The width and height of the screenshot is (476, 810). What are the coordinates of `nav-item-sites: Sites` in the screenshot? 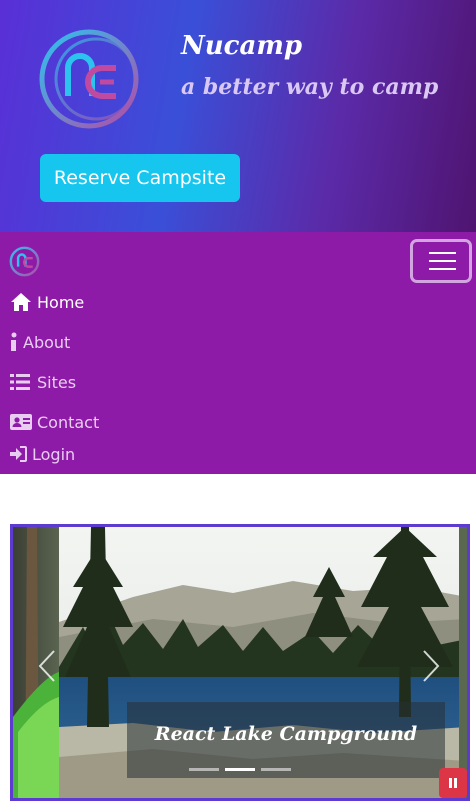 It's located at (43, 382).